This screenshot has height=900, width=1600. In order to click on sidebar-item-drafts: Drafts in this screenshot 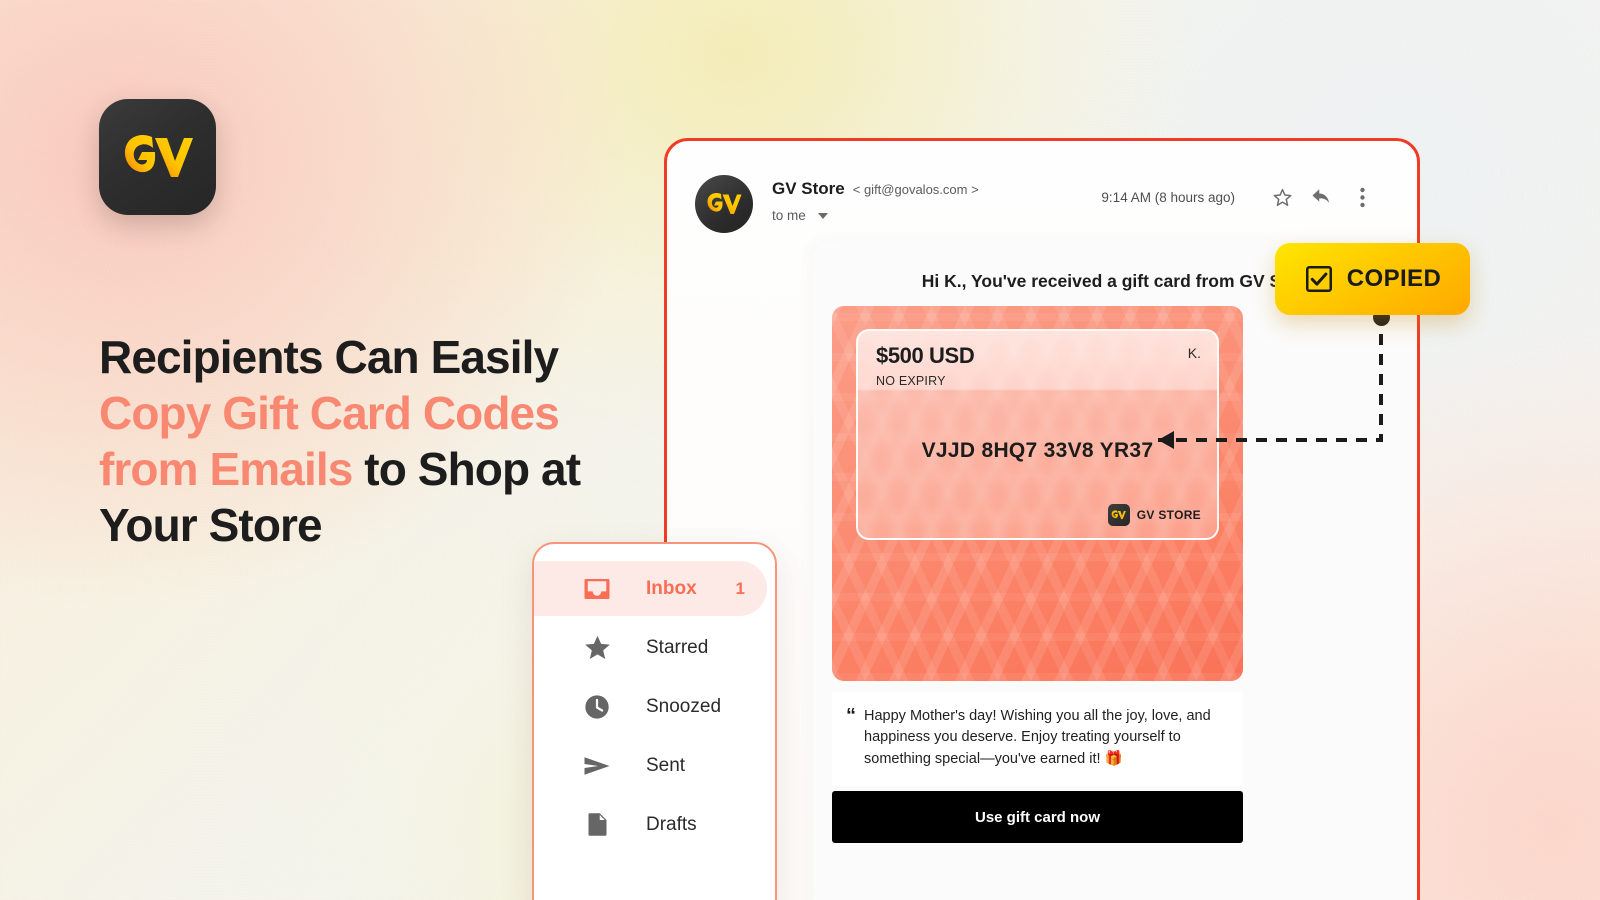, I will do `click(650, 824)`.